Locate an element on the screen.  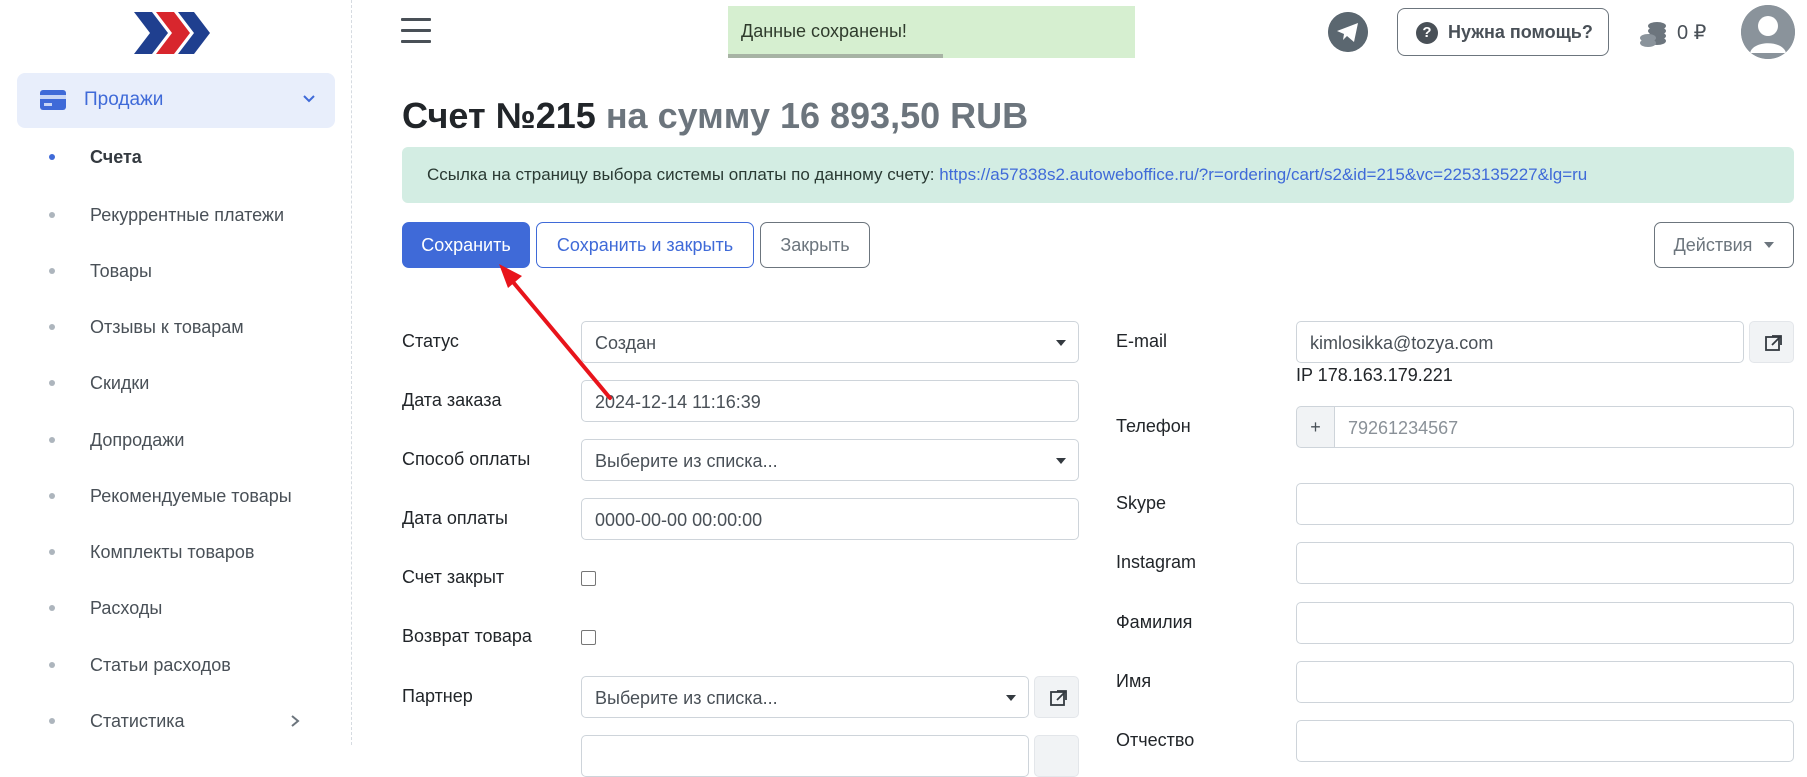
email-label: E-mail is located at coordinates (1142, 341).